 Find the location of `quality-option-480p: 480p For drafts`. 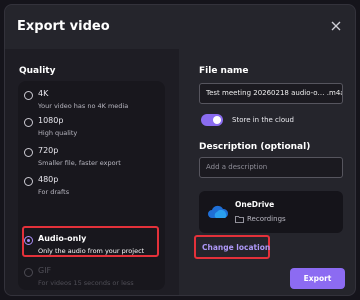

quality-option-480p: 480p For drafts is located at coordinates (91, 189).